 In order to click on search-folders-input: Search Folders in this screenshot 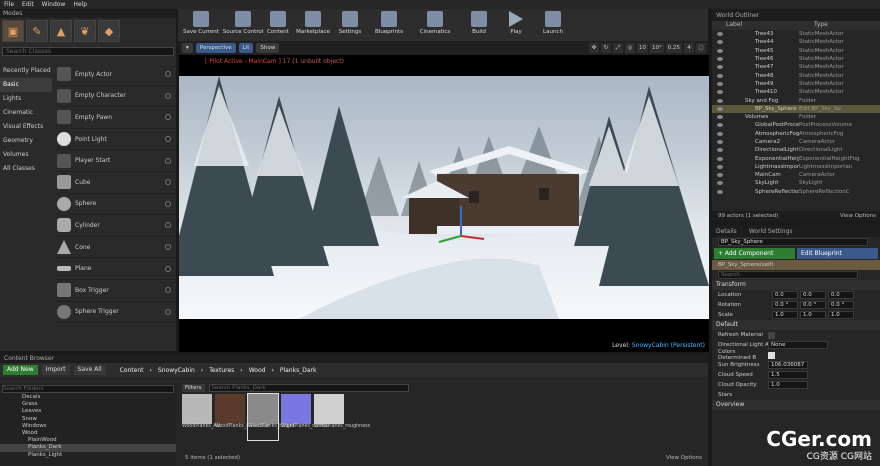, I will do `click(88, 389)`.